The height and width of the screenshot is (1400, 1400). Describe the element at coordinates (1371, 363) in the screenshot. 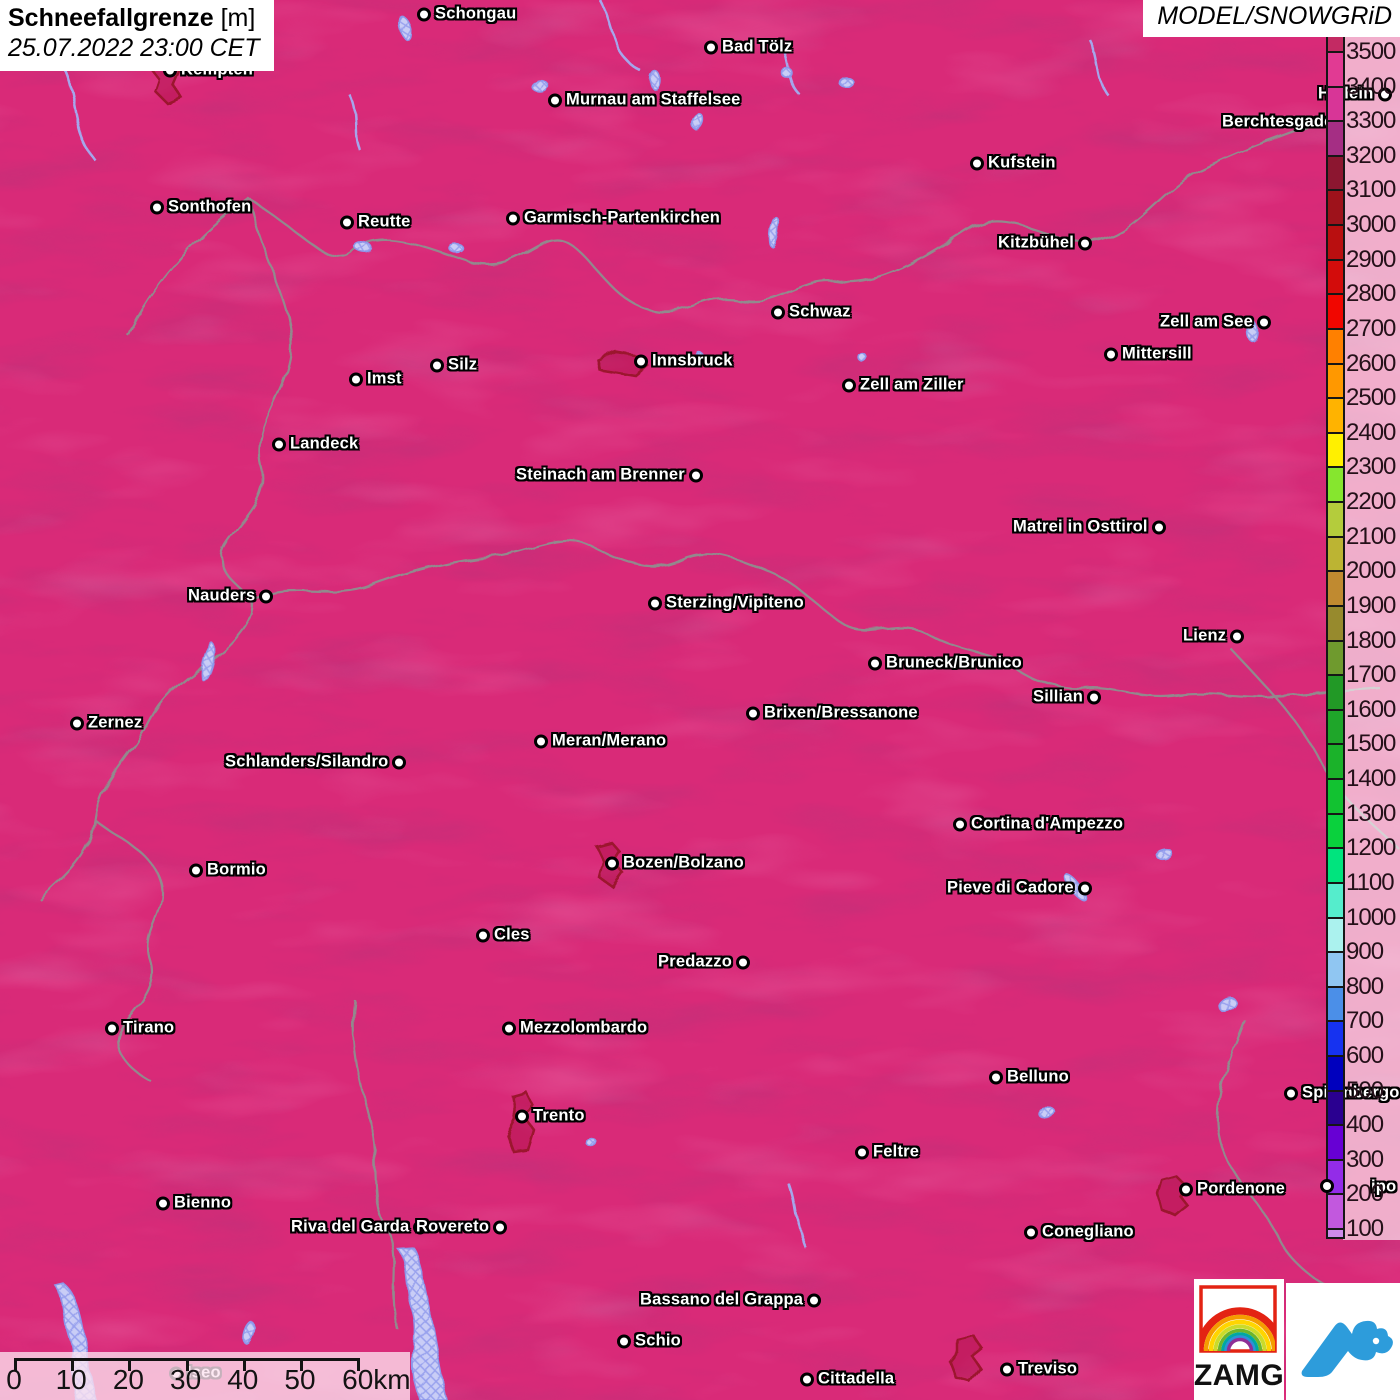

I see `colorbar-value: 2600` at that location.